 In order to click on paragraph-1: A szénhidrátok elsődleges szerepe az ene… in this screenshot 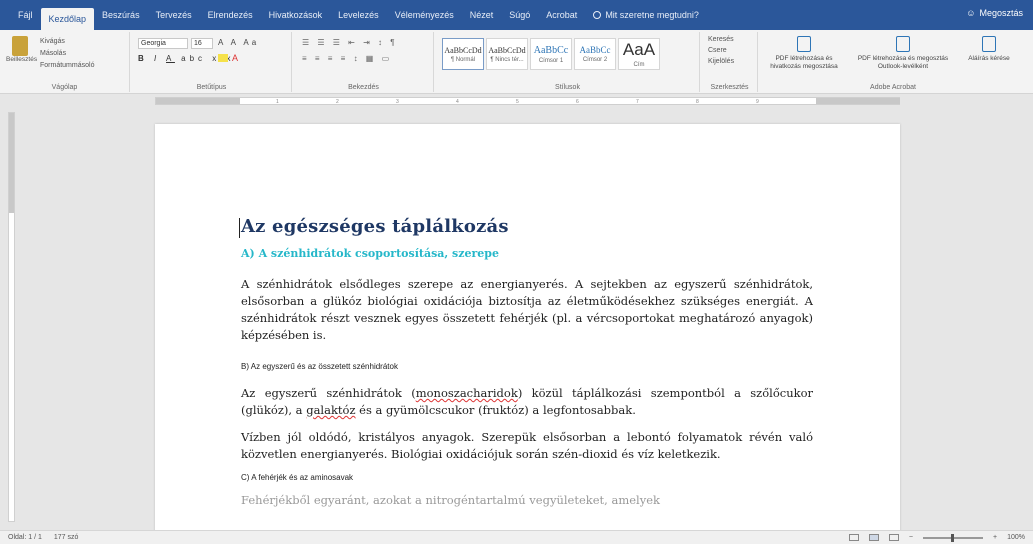, I will do `click(527, 309)`.